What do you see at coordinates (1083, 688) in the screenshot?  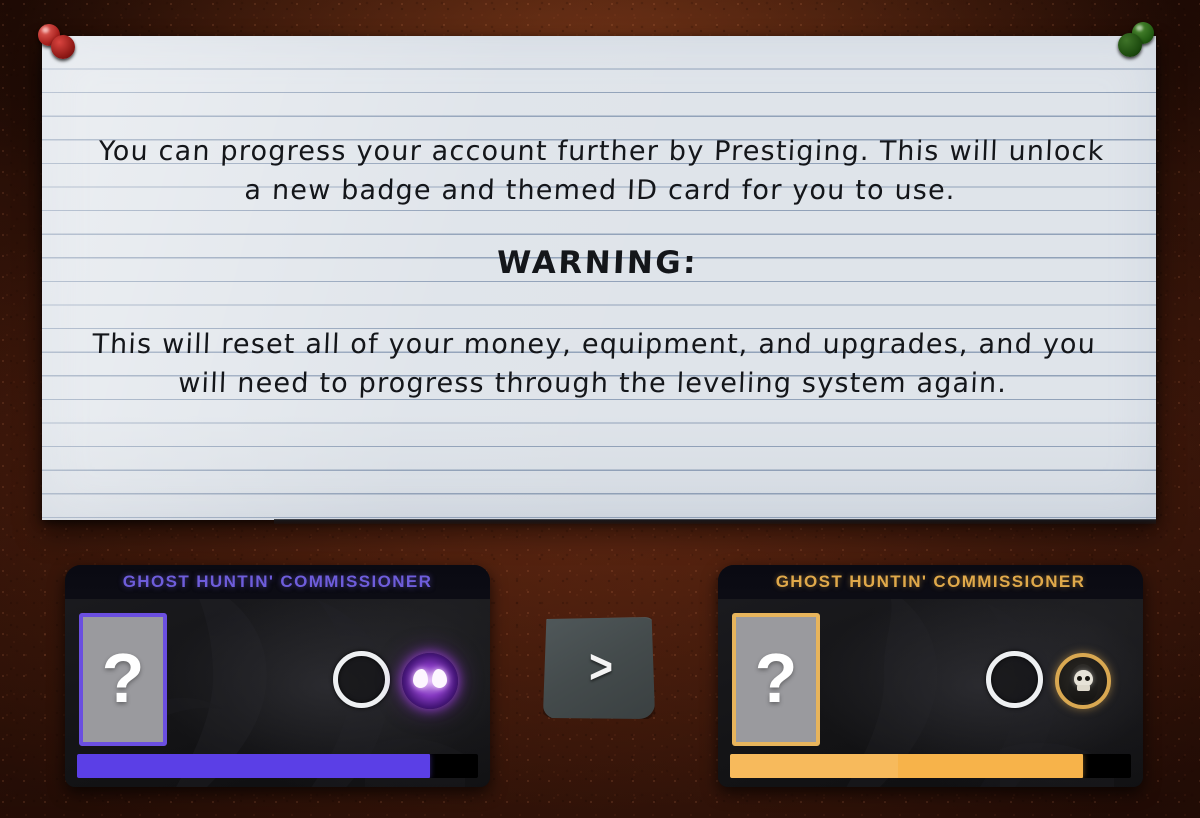 I see `reaper-jaw` at bounding box center [1083, 688].